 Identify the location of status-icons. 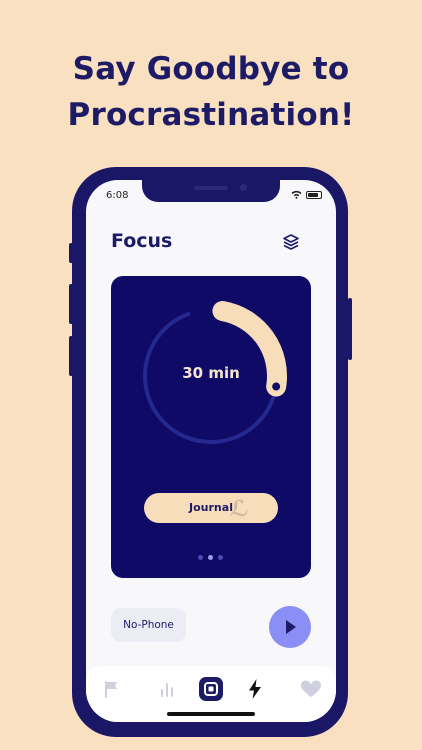
(306, 194).